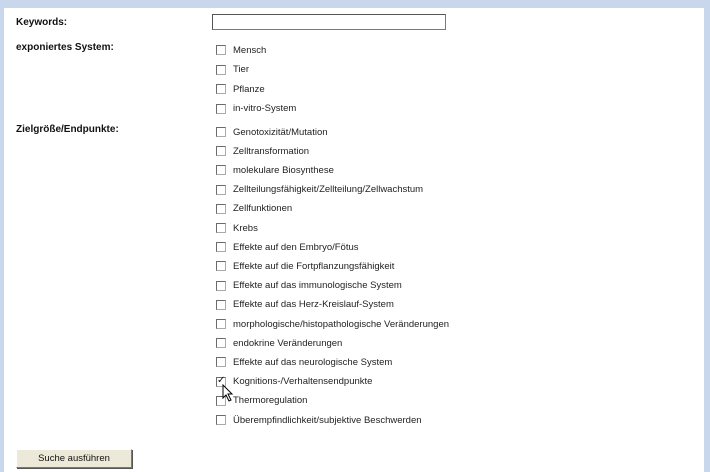 The image size is (710, 472). I want to click on exposed-system-checkbox-row: Mensch, so click(241, 50).